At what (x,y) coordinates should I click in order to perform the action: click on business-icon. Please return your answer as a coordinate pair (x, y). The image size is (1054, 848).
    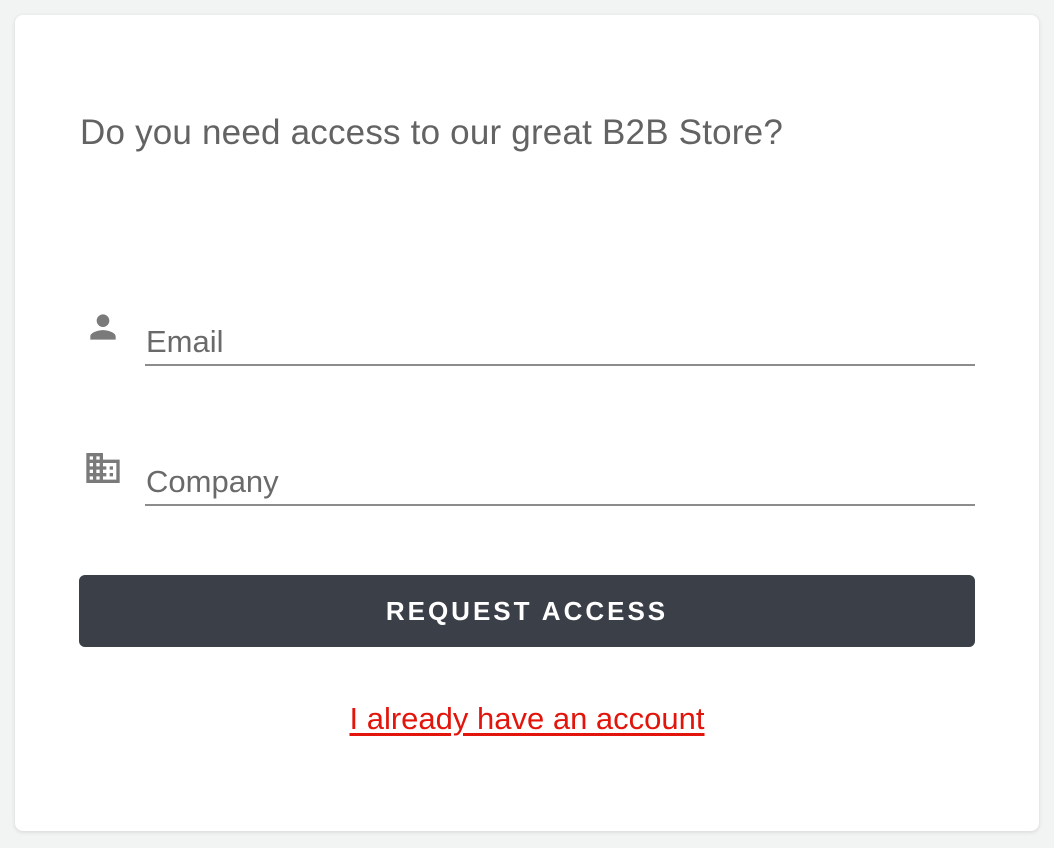
    Looking at the image, I should click on (103, 468).